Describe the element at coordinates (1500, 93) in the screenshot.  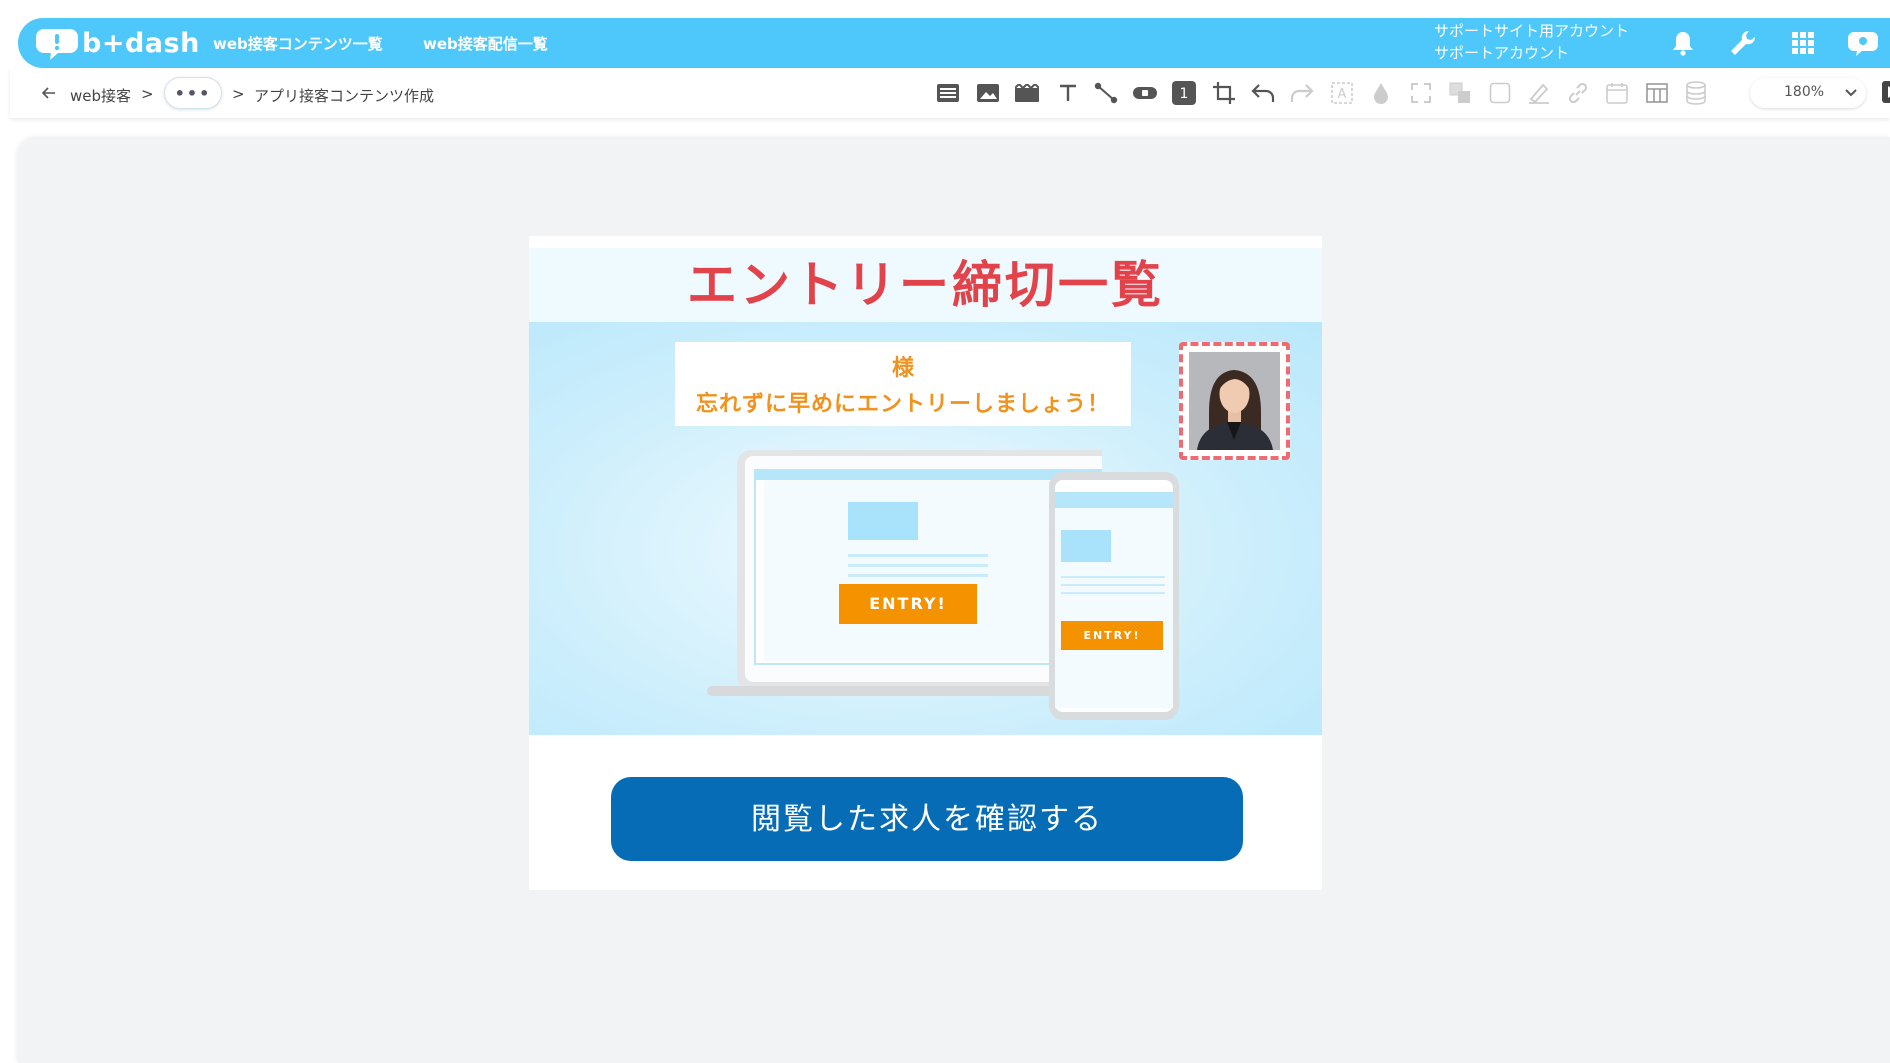
I see `shape-icon` at that location.